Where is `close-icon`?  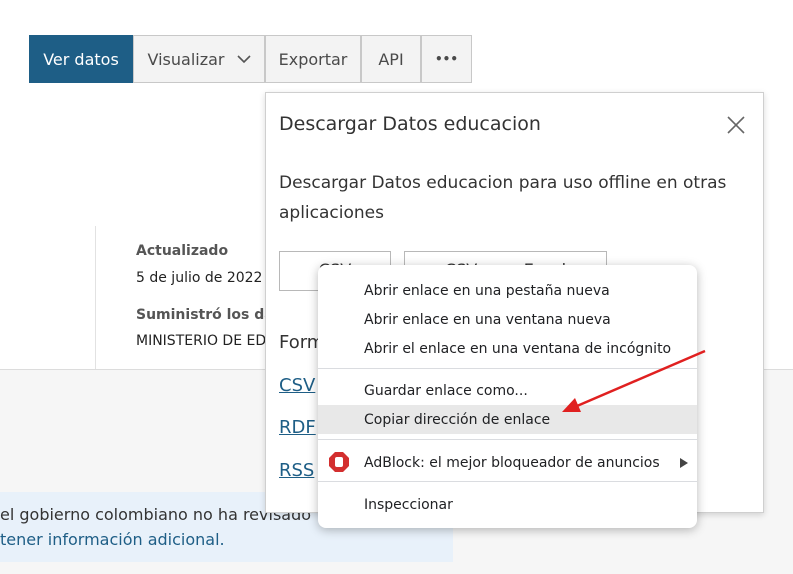 close-icon is located at coordinates (736, 125).